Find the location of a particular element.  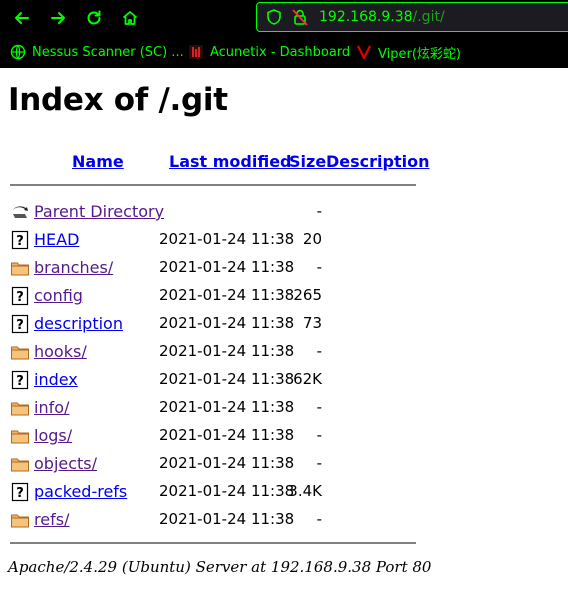

entry-link: HEAD is located at coordinates (56, 239).